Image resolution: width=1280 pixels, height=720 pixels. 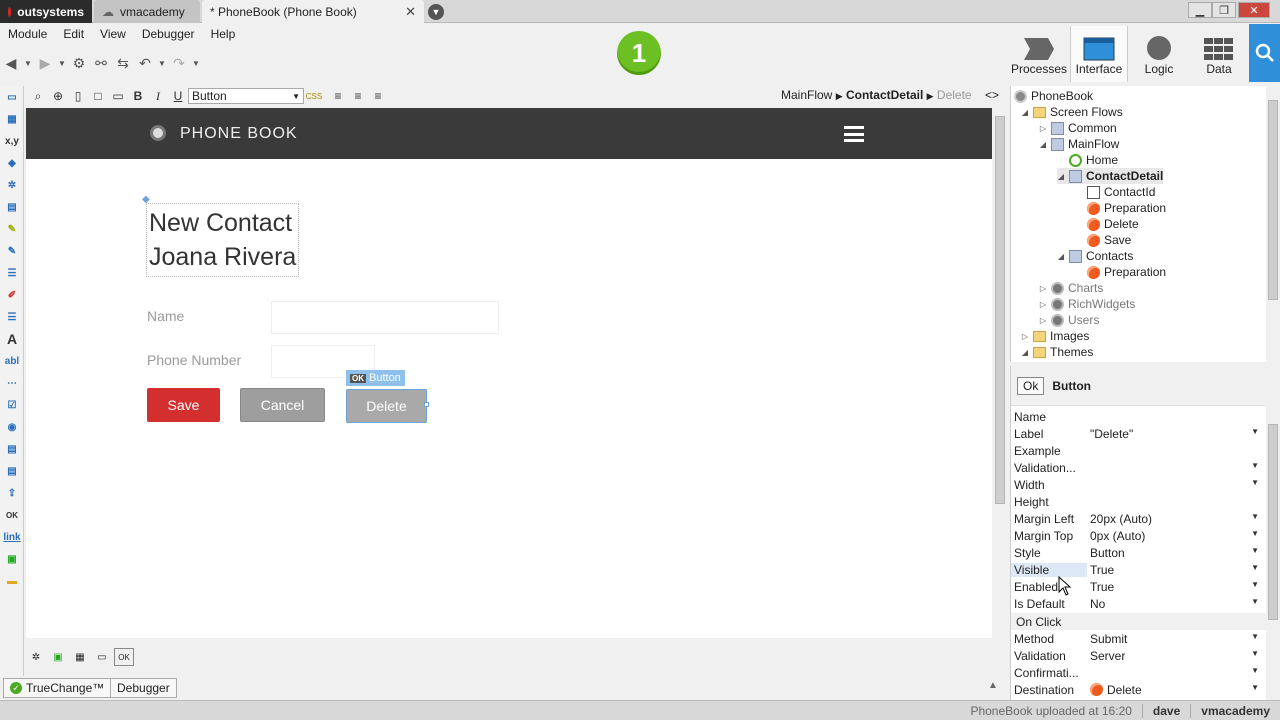 What do you see at coordinates (1159, 54) in the screenshot?
I see `nav-logic: Logic` at bounding box center [1159, 54].